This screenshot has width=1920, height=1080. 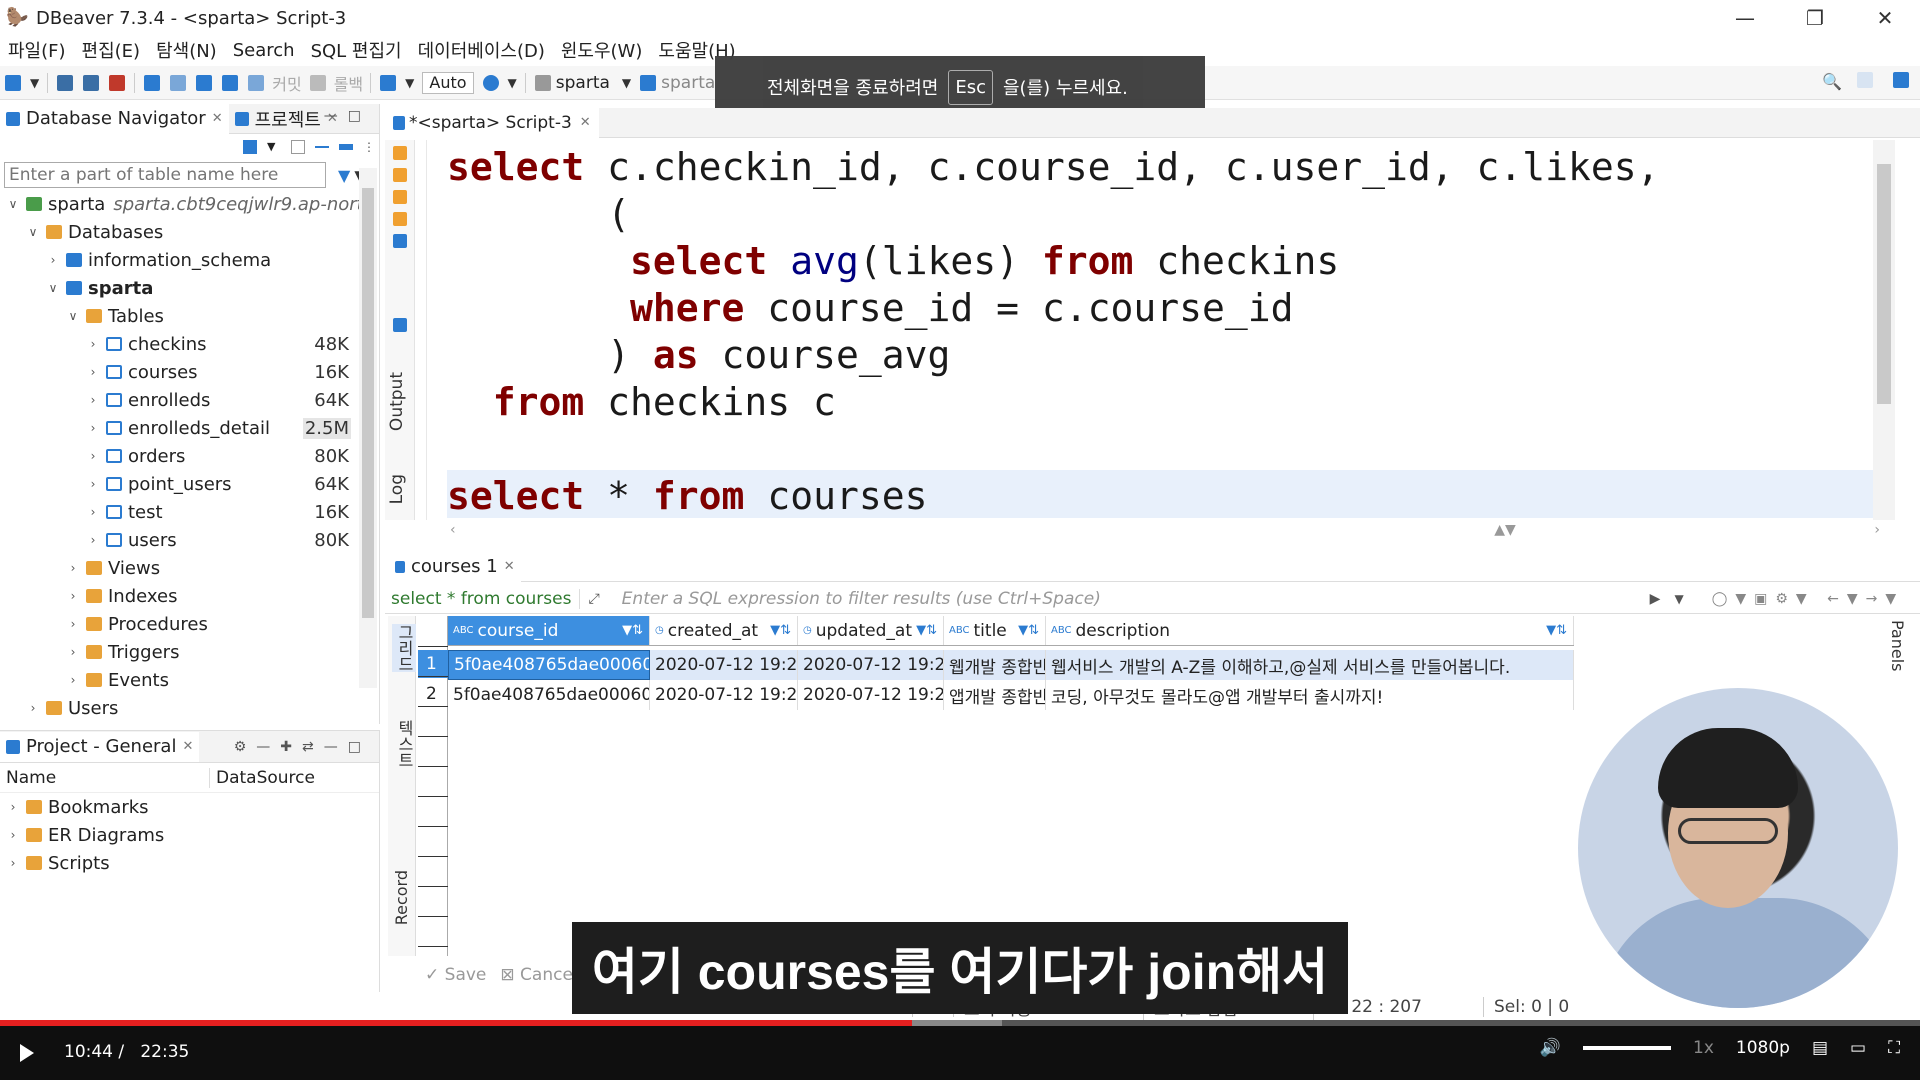 I want to click on filter-icon: ▼, so click(x=344, y=175).